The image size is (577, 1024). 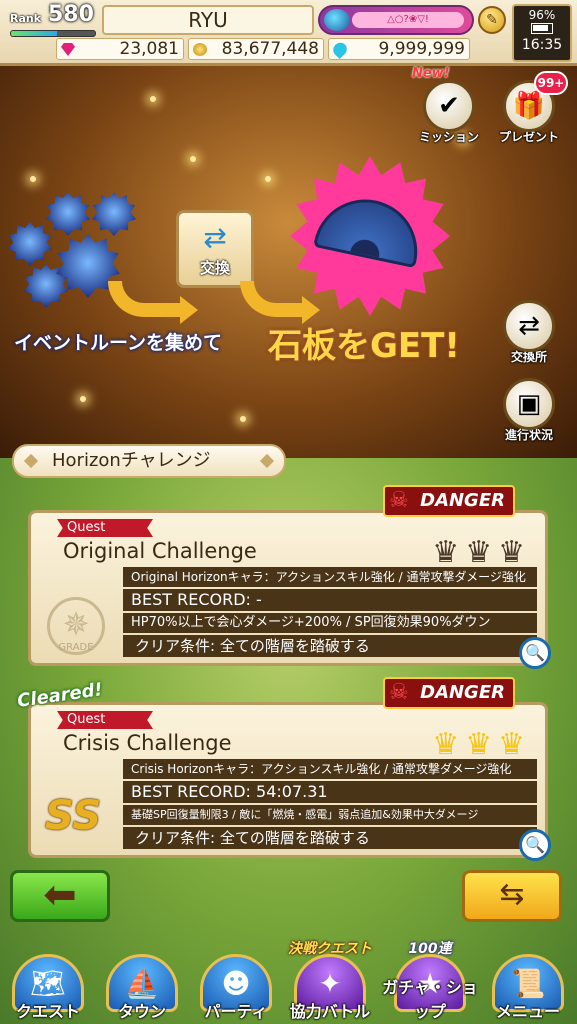 I want to click on exchange-graphic-label: 交換, so click(x=214, y=268).